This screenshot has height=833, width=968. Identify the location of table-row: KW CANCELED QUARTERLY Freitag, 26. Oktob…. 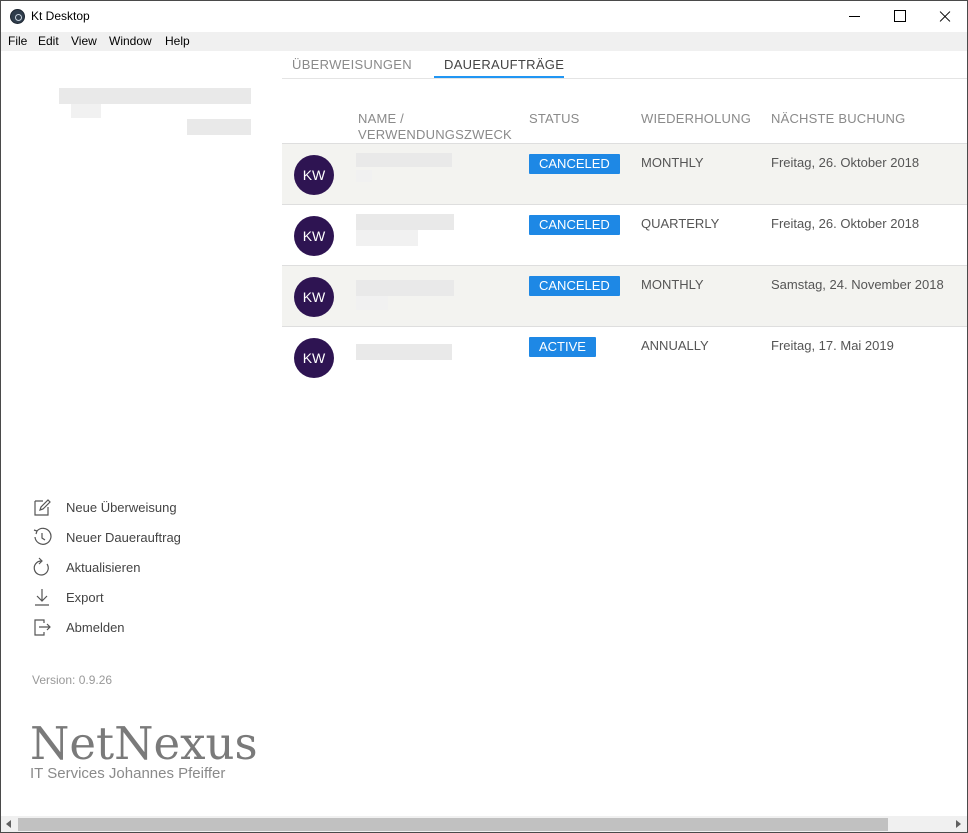
(624, 234).